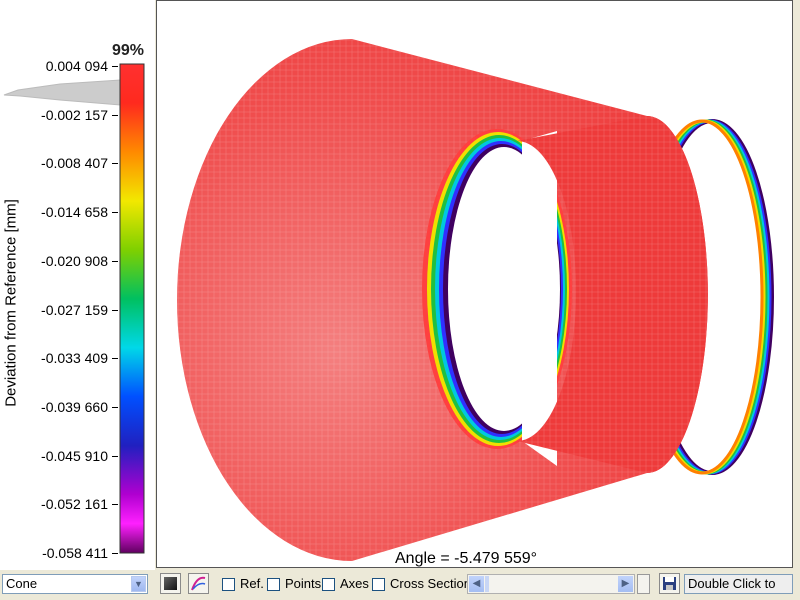 This screenshot has height=600, width=800. Describe the element at coordinates (551, 584) in the screenshot. I see `horizontal-scrollbar: ◀ ▶` at that location.